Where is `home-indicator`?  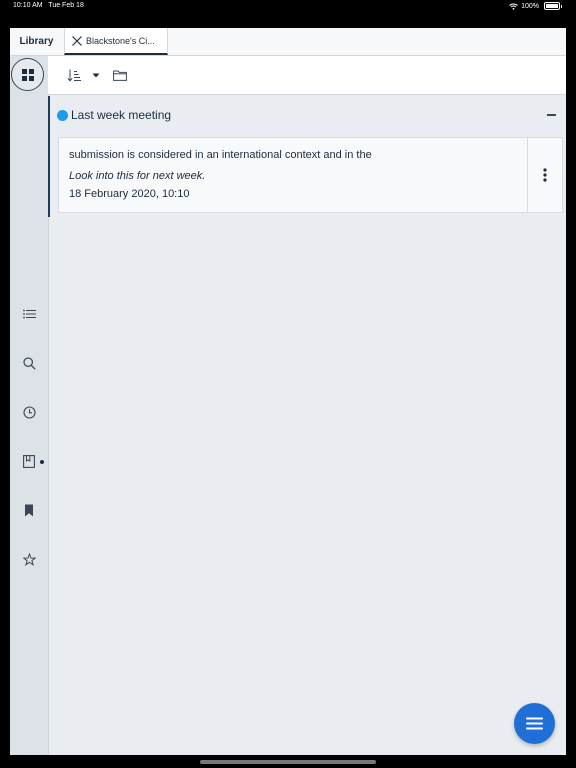 home-indicator is located at coordinates (288, 762).